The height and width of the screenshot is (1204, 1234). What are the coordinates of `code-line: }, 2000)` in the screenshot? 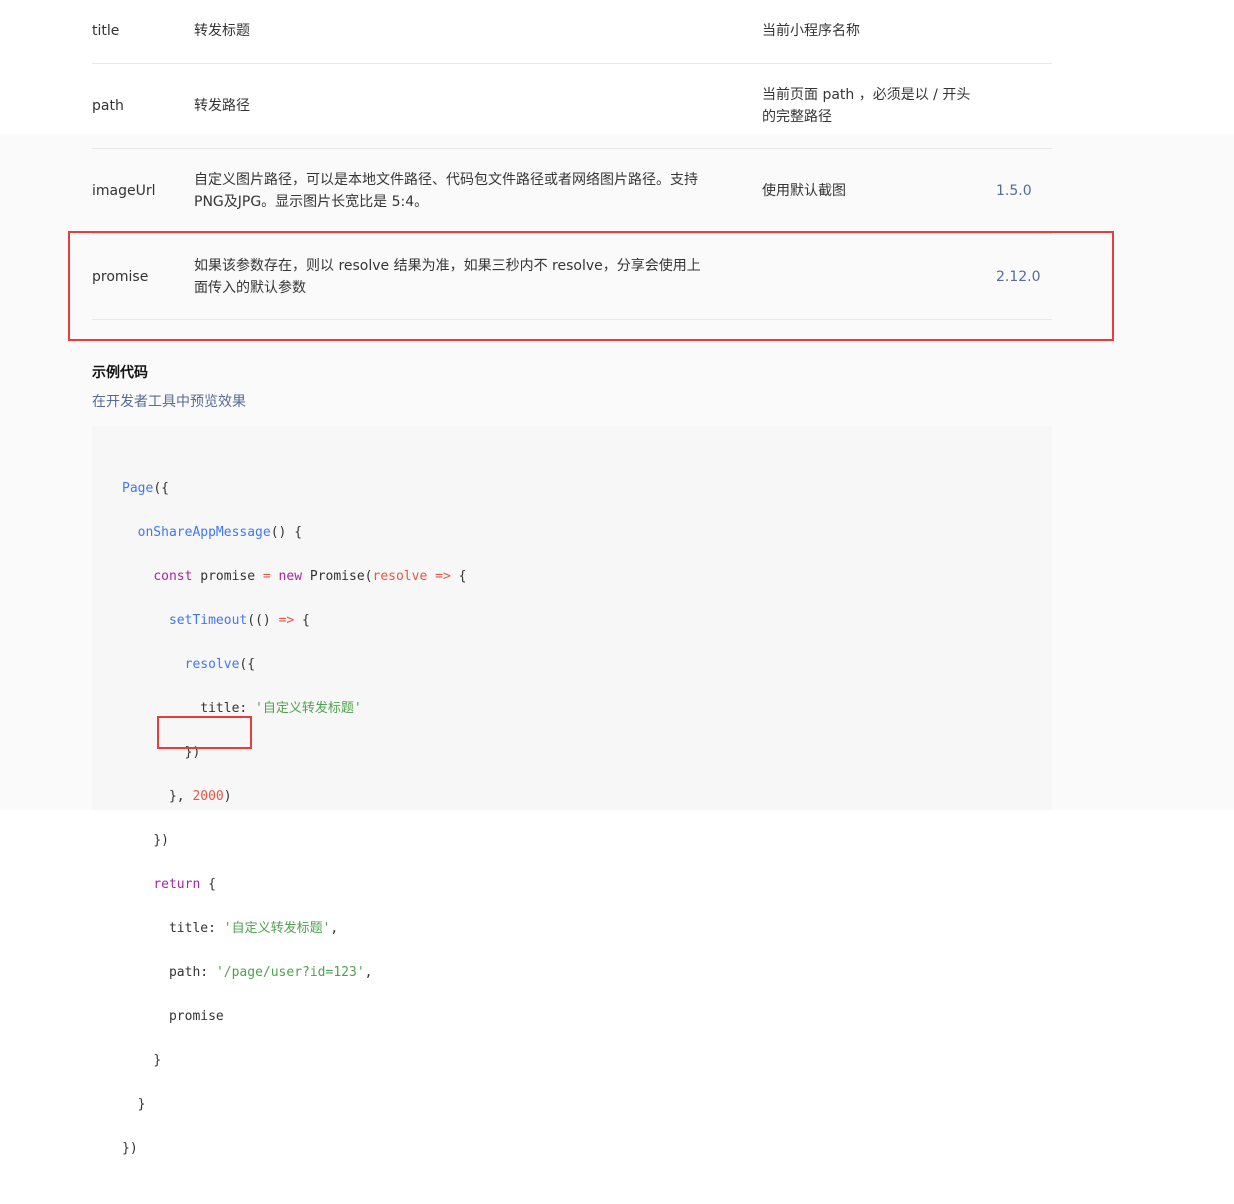 It's located at (294, 797).